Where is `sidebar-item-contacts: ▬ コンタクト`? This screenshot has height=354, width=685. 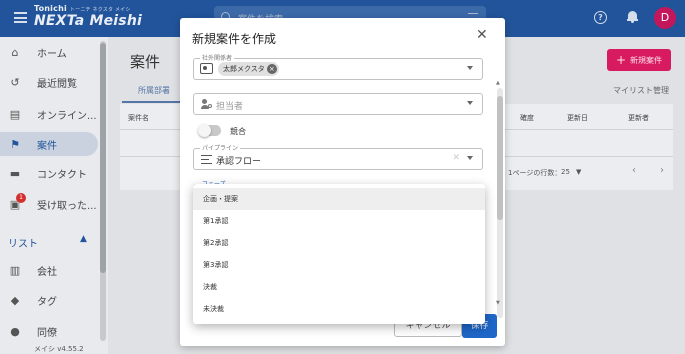
sidebar-item-contacts: ▬ コンタクト is located at coordinates (49, 173).